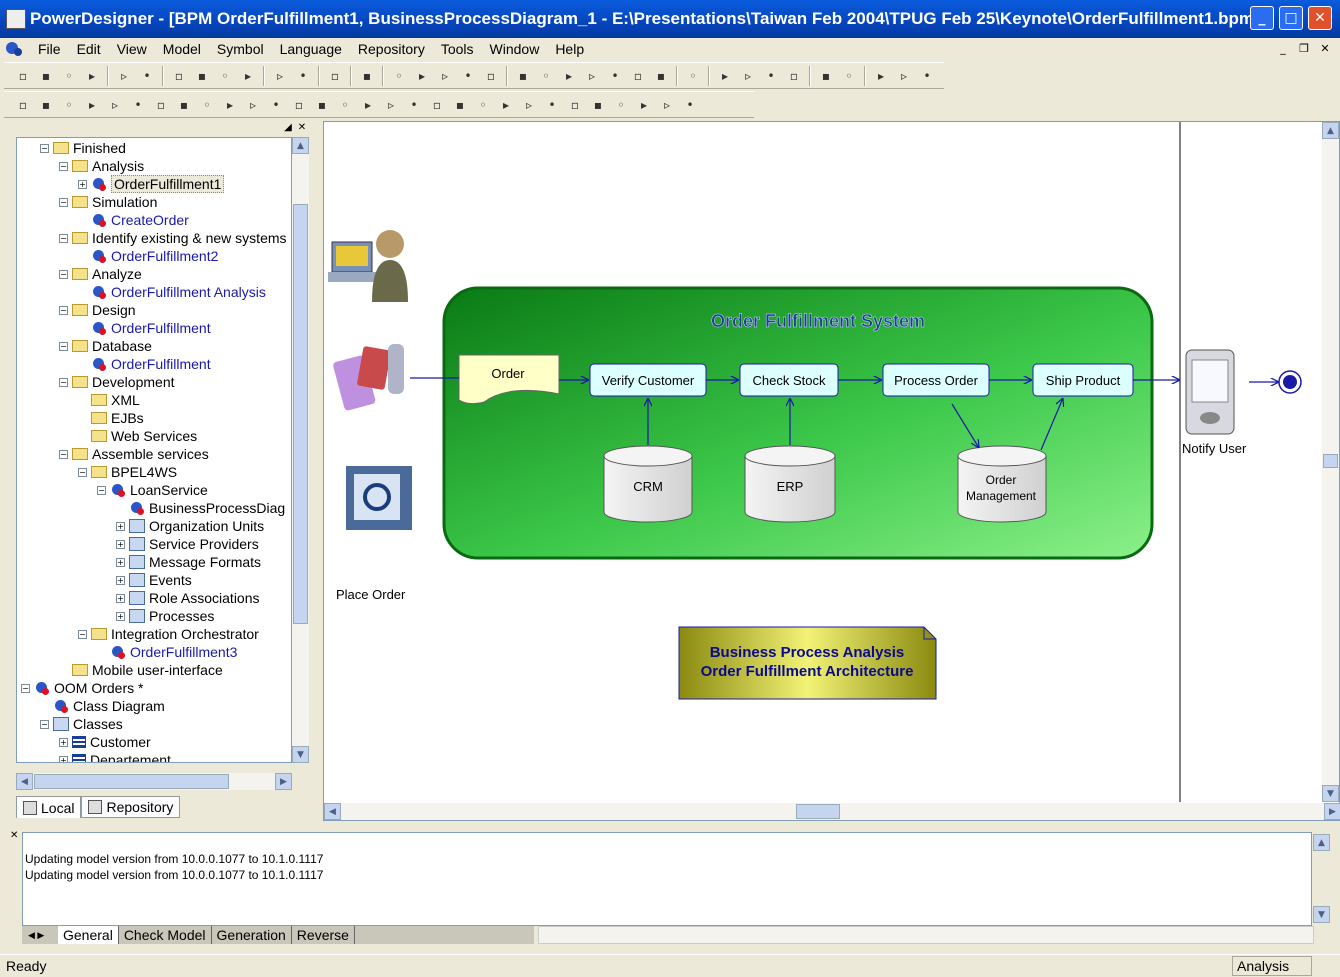 The height and width of the screenshot is (977, 1340). I want to click on tree-item: Mobile user-interface, so click(141, 670).